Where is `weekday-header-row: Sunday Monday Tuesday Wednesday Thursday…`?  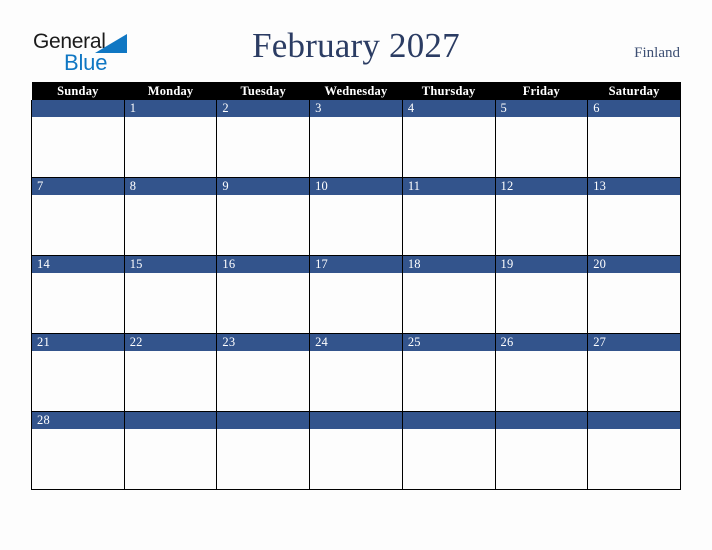 weekday-header-row: Sunday Monday Tuesday Wednesday Thursday… is located at coordinates (356, 91).